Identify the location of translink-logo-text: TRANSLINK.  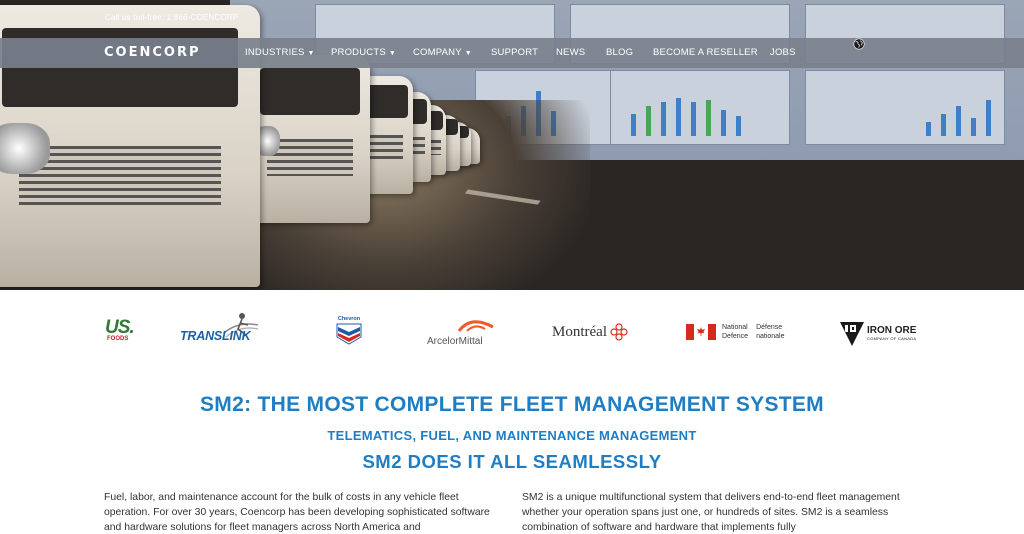
(215, 336).